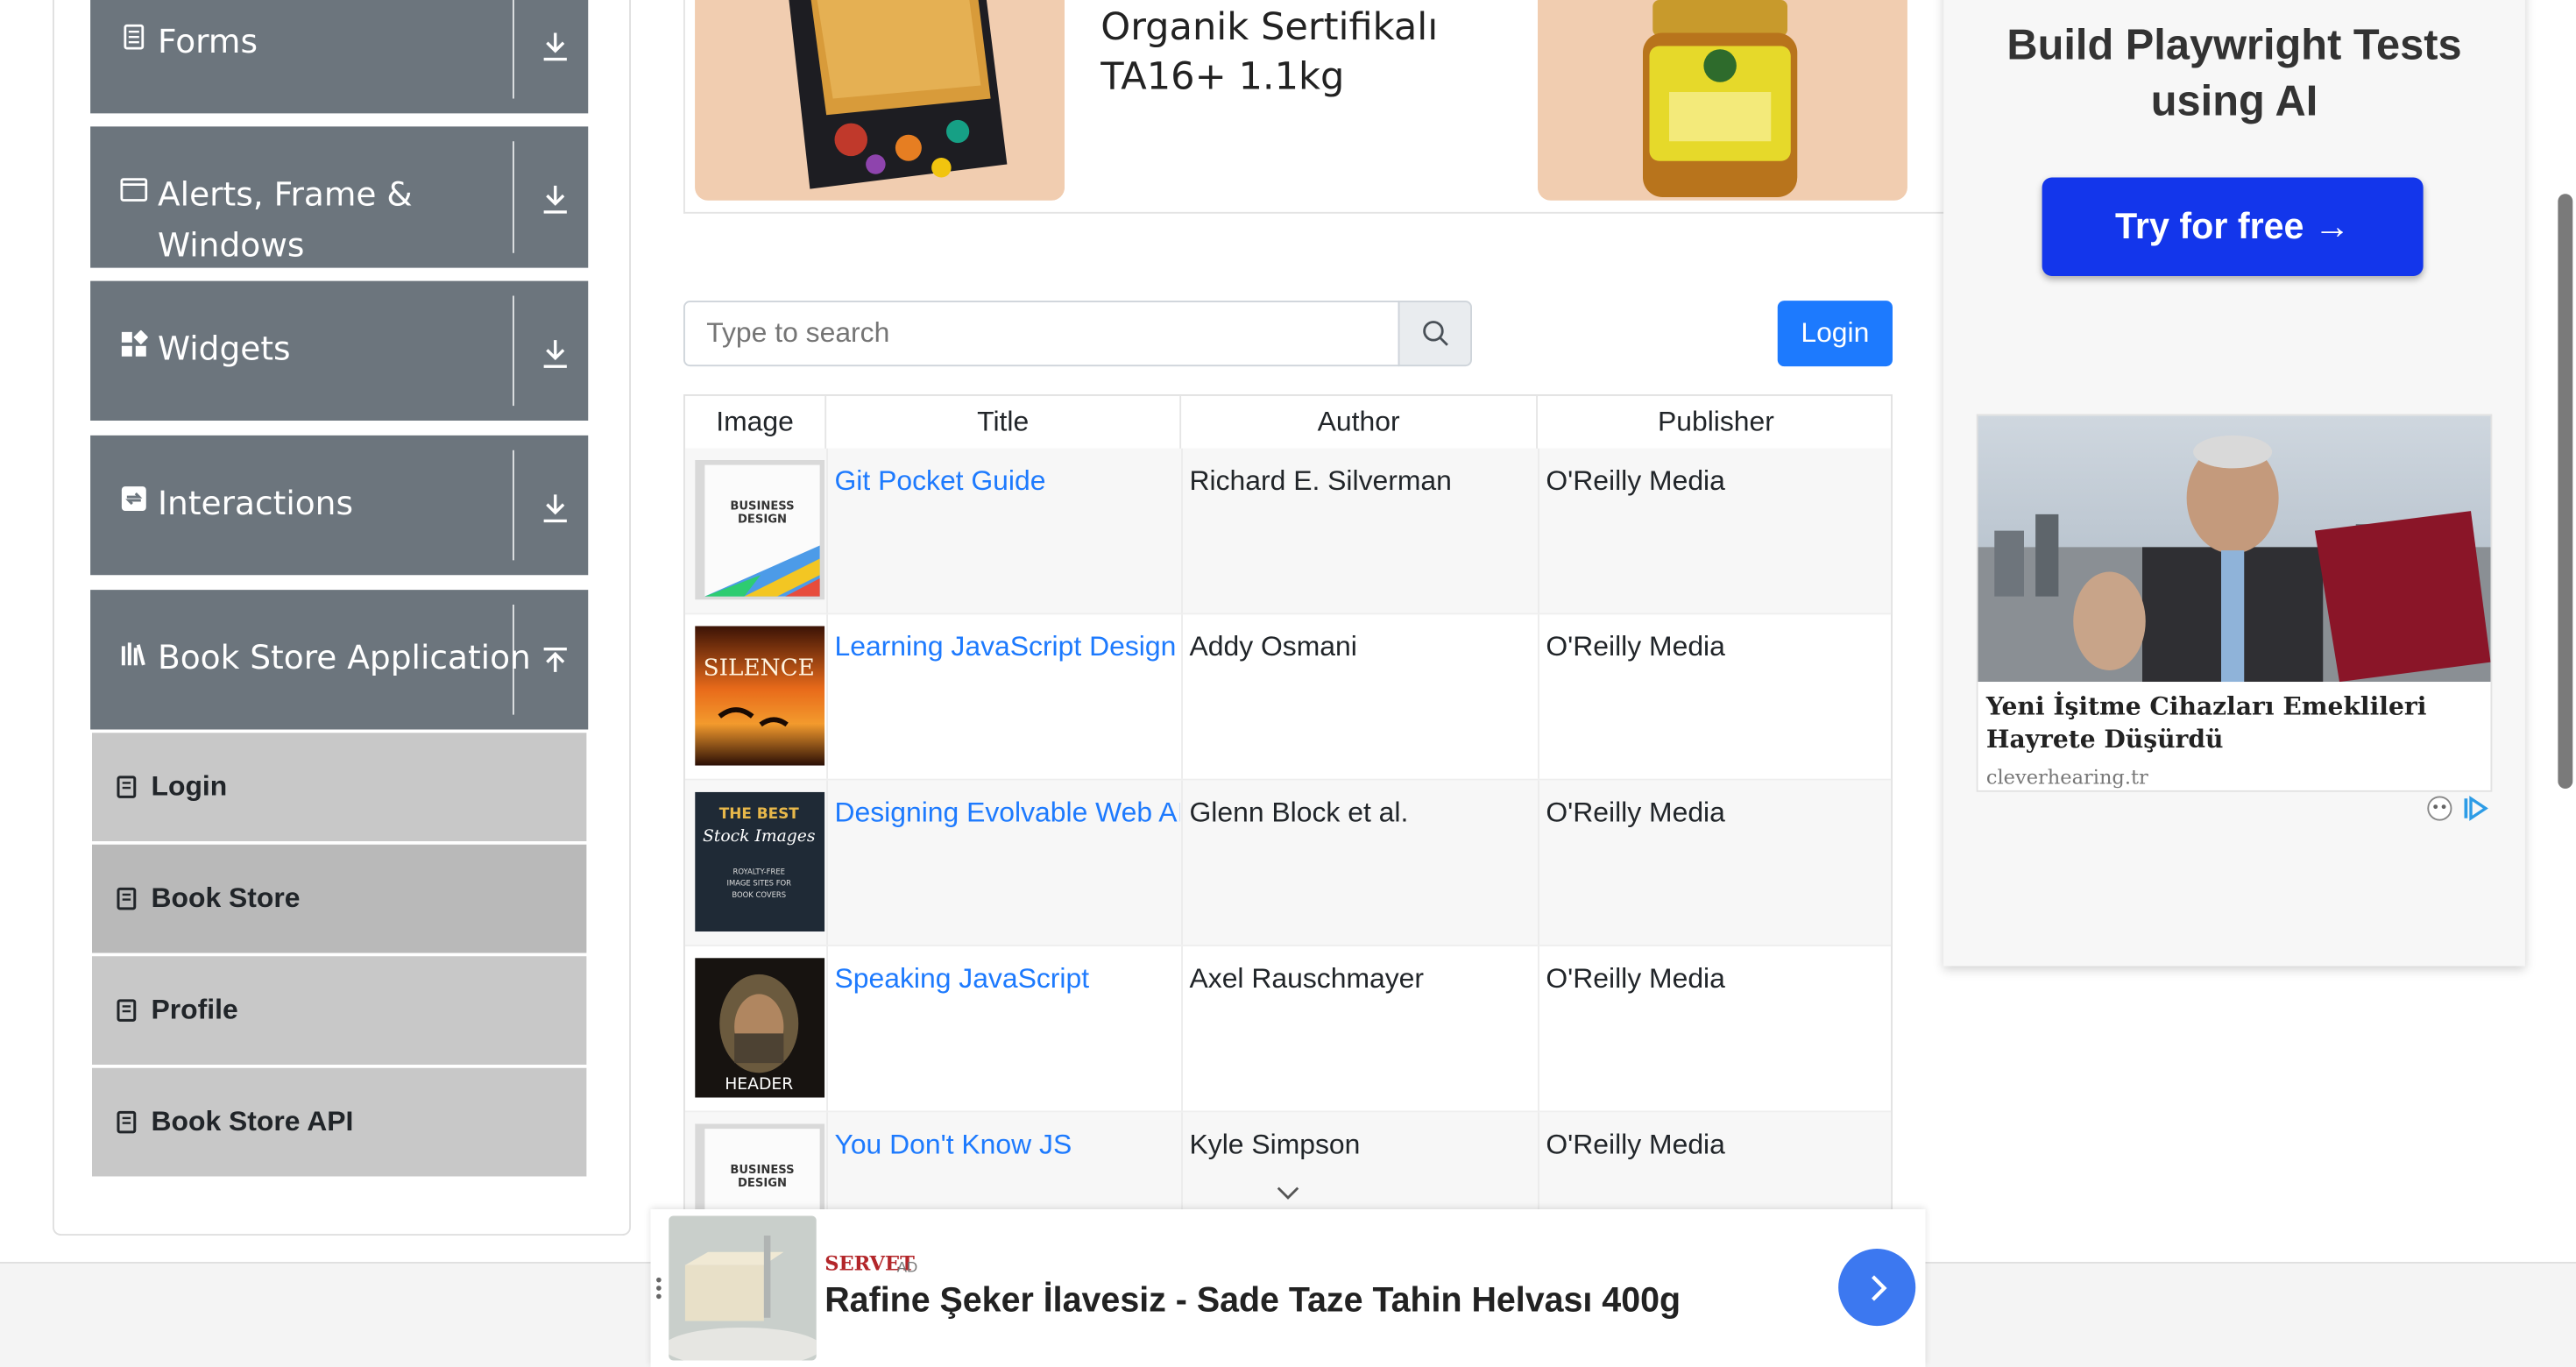 This screenshot has width=2576, height=1367. I want to click on book-title-link: You Don't Know JS, so click(1007, 1145).